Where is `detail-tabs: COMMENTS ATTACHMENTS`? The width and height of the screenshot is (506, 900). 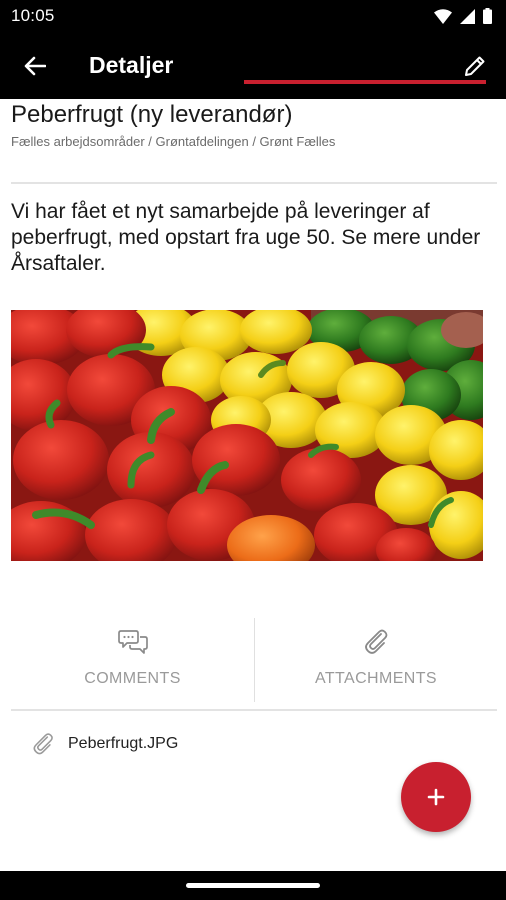 detail-tabs: COMMENTS ATTACHMENTS is located at coordinates (254, 660).